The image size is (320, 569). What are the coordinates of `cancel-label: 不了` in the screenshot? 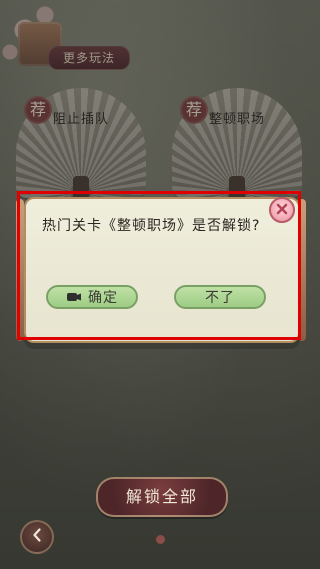 It's located at (220, 298).